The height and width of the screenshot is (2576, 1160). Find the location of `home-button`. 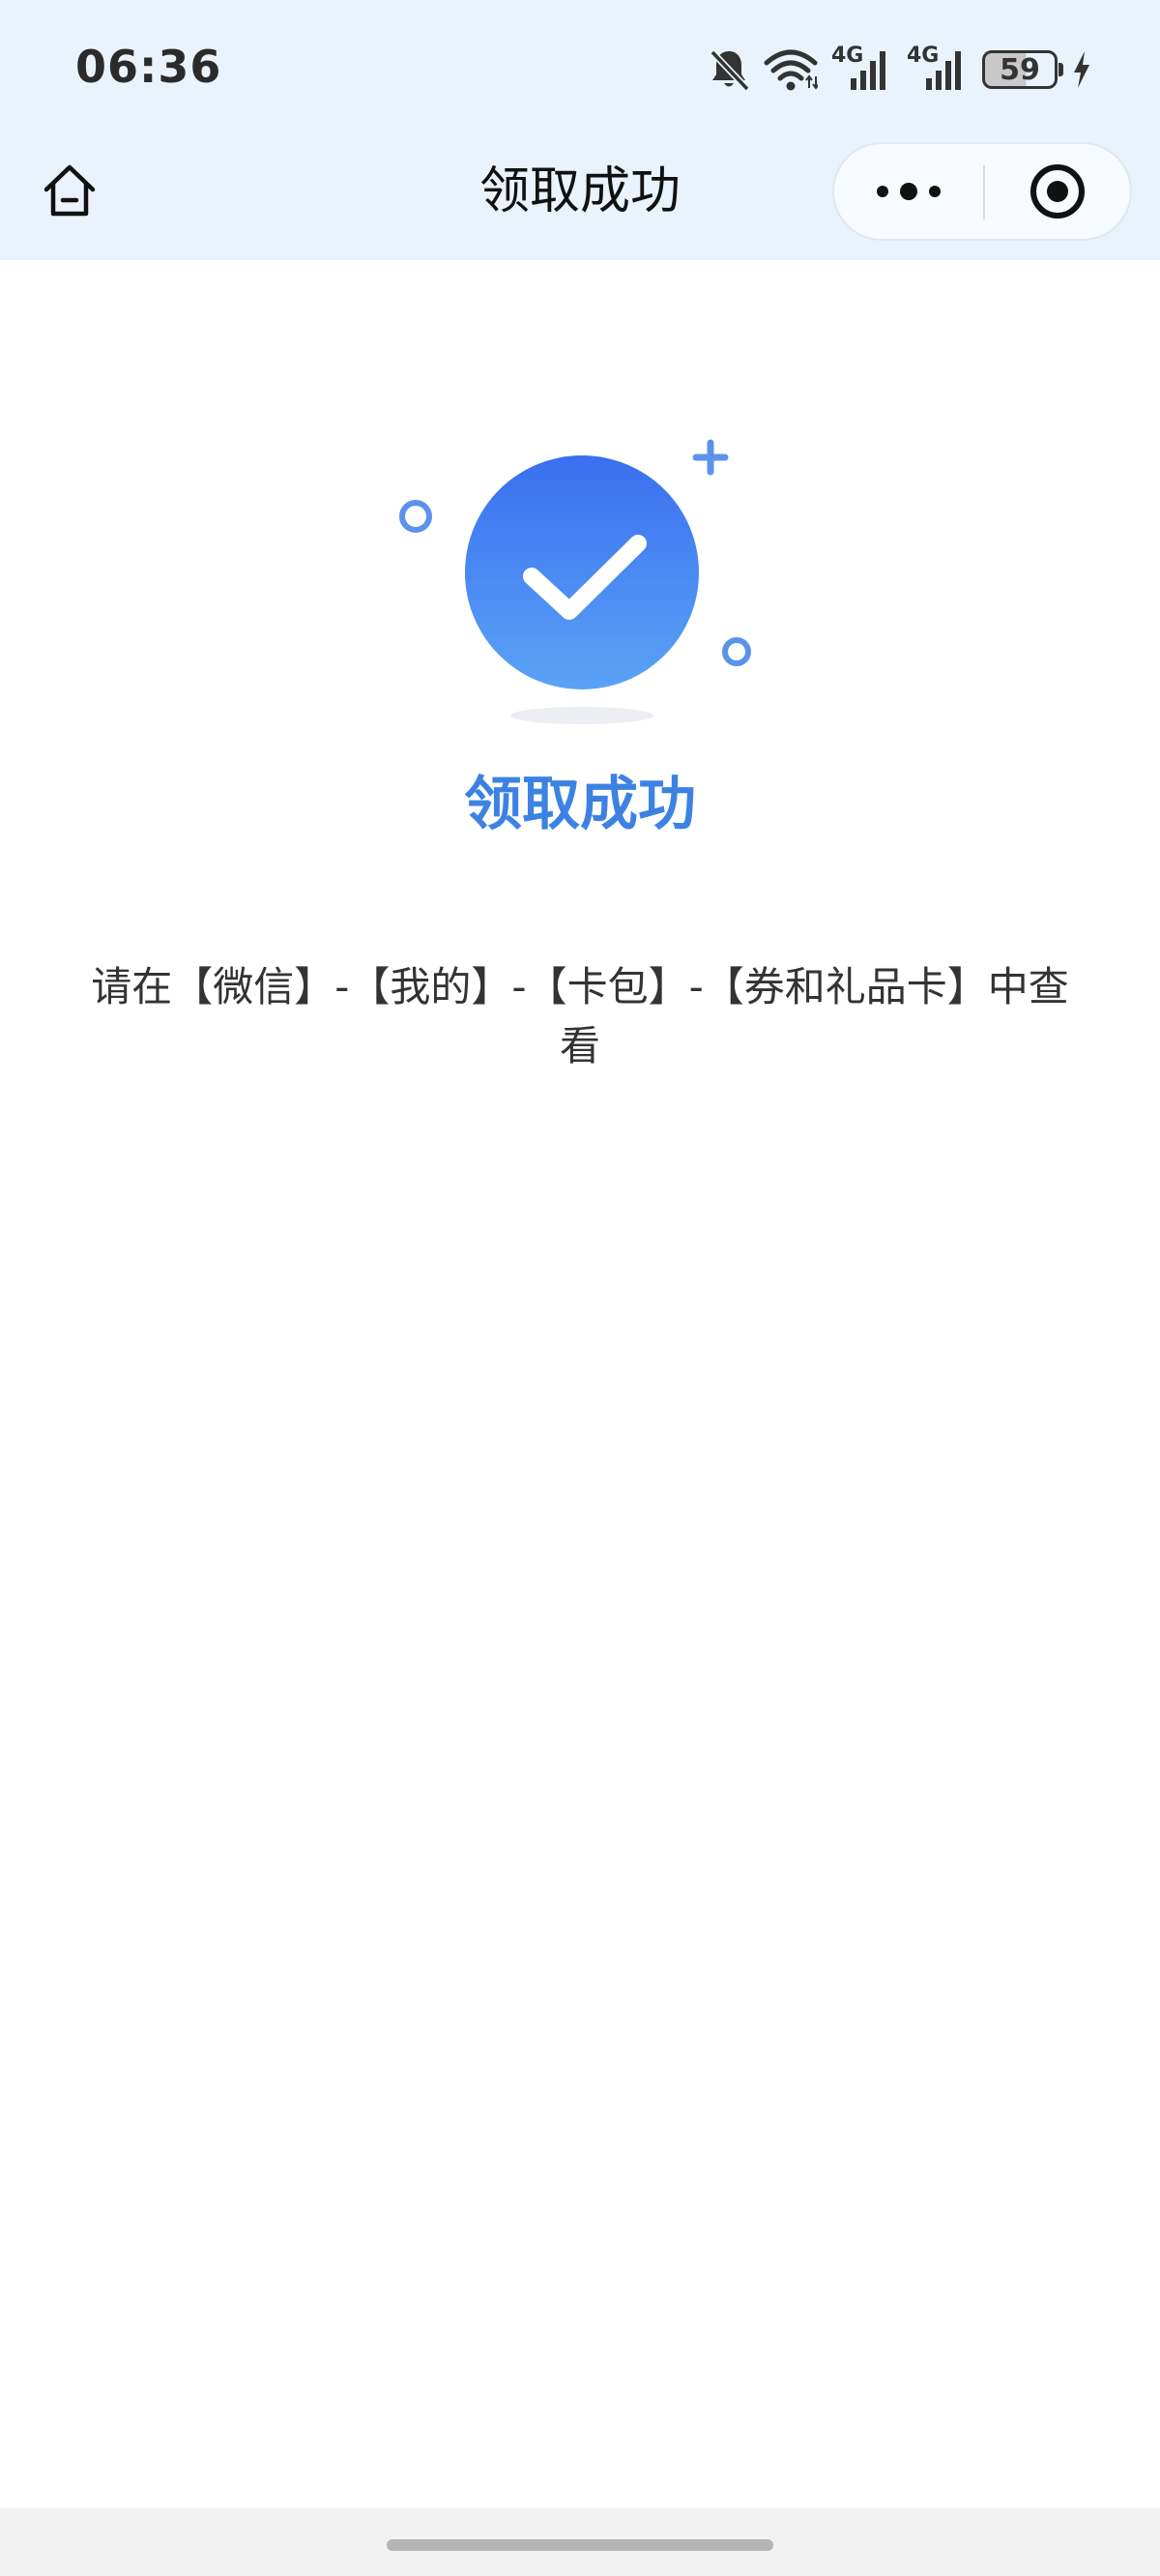

home-button is located at coordinates (69, 190).